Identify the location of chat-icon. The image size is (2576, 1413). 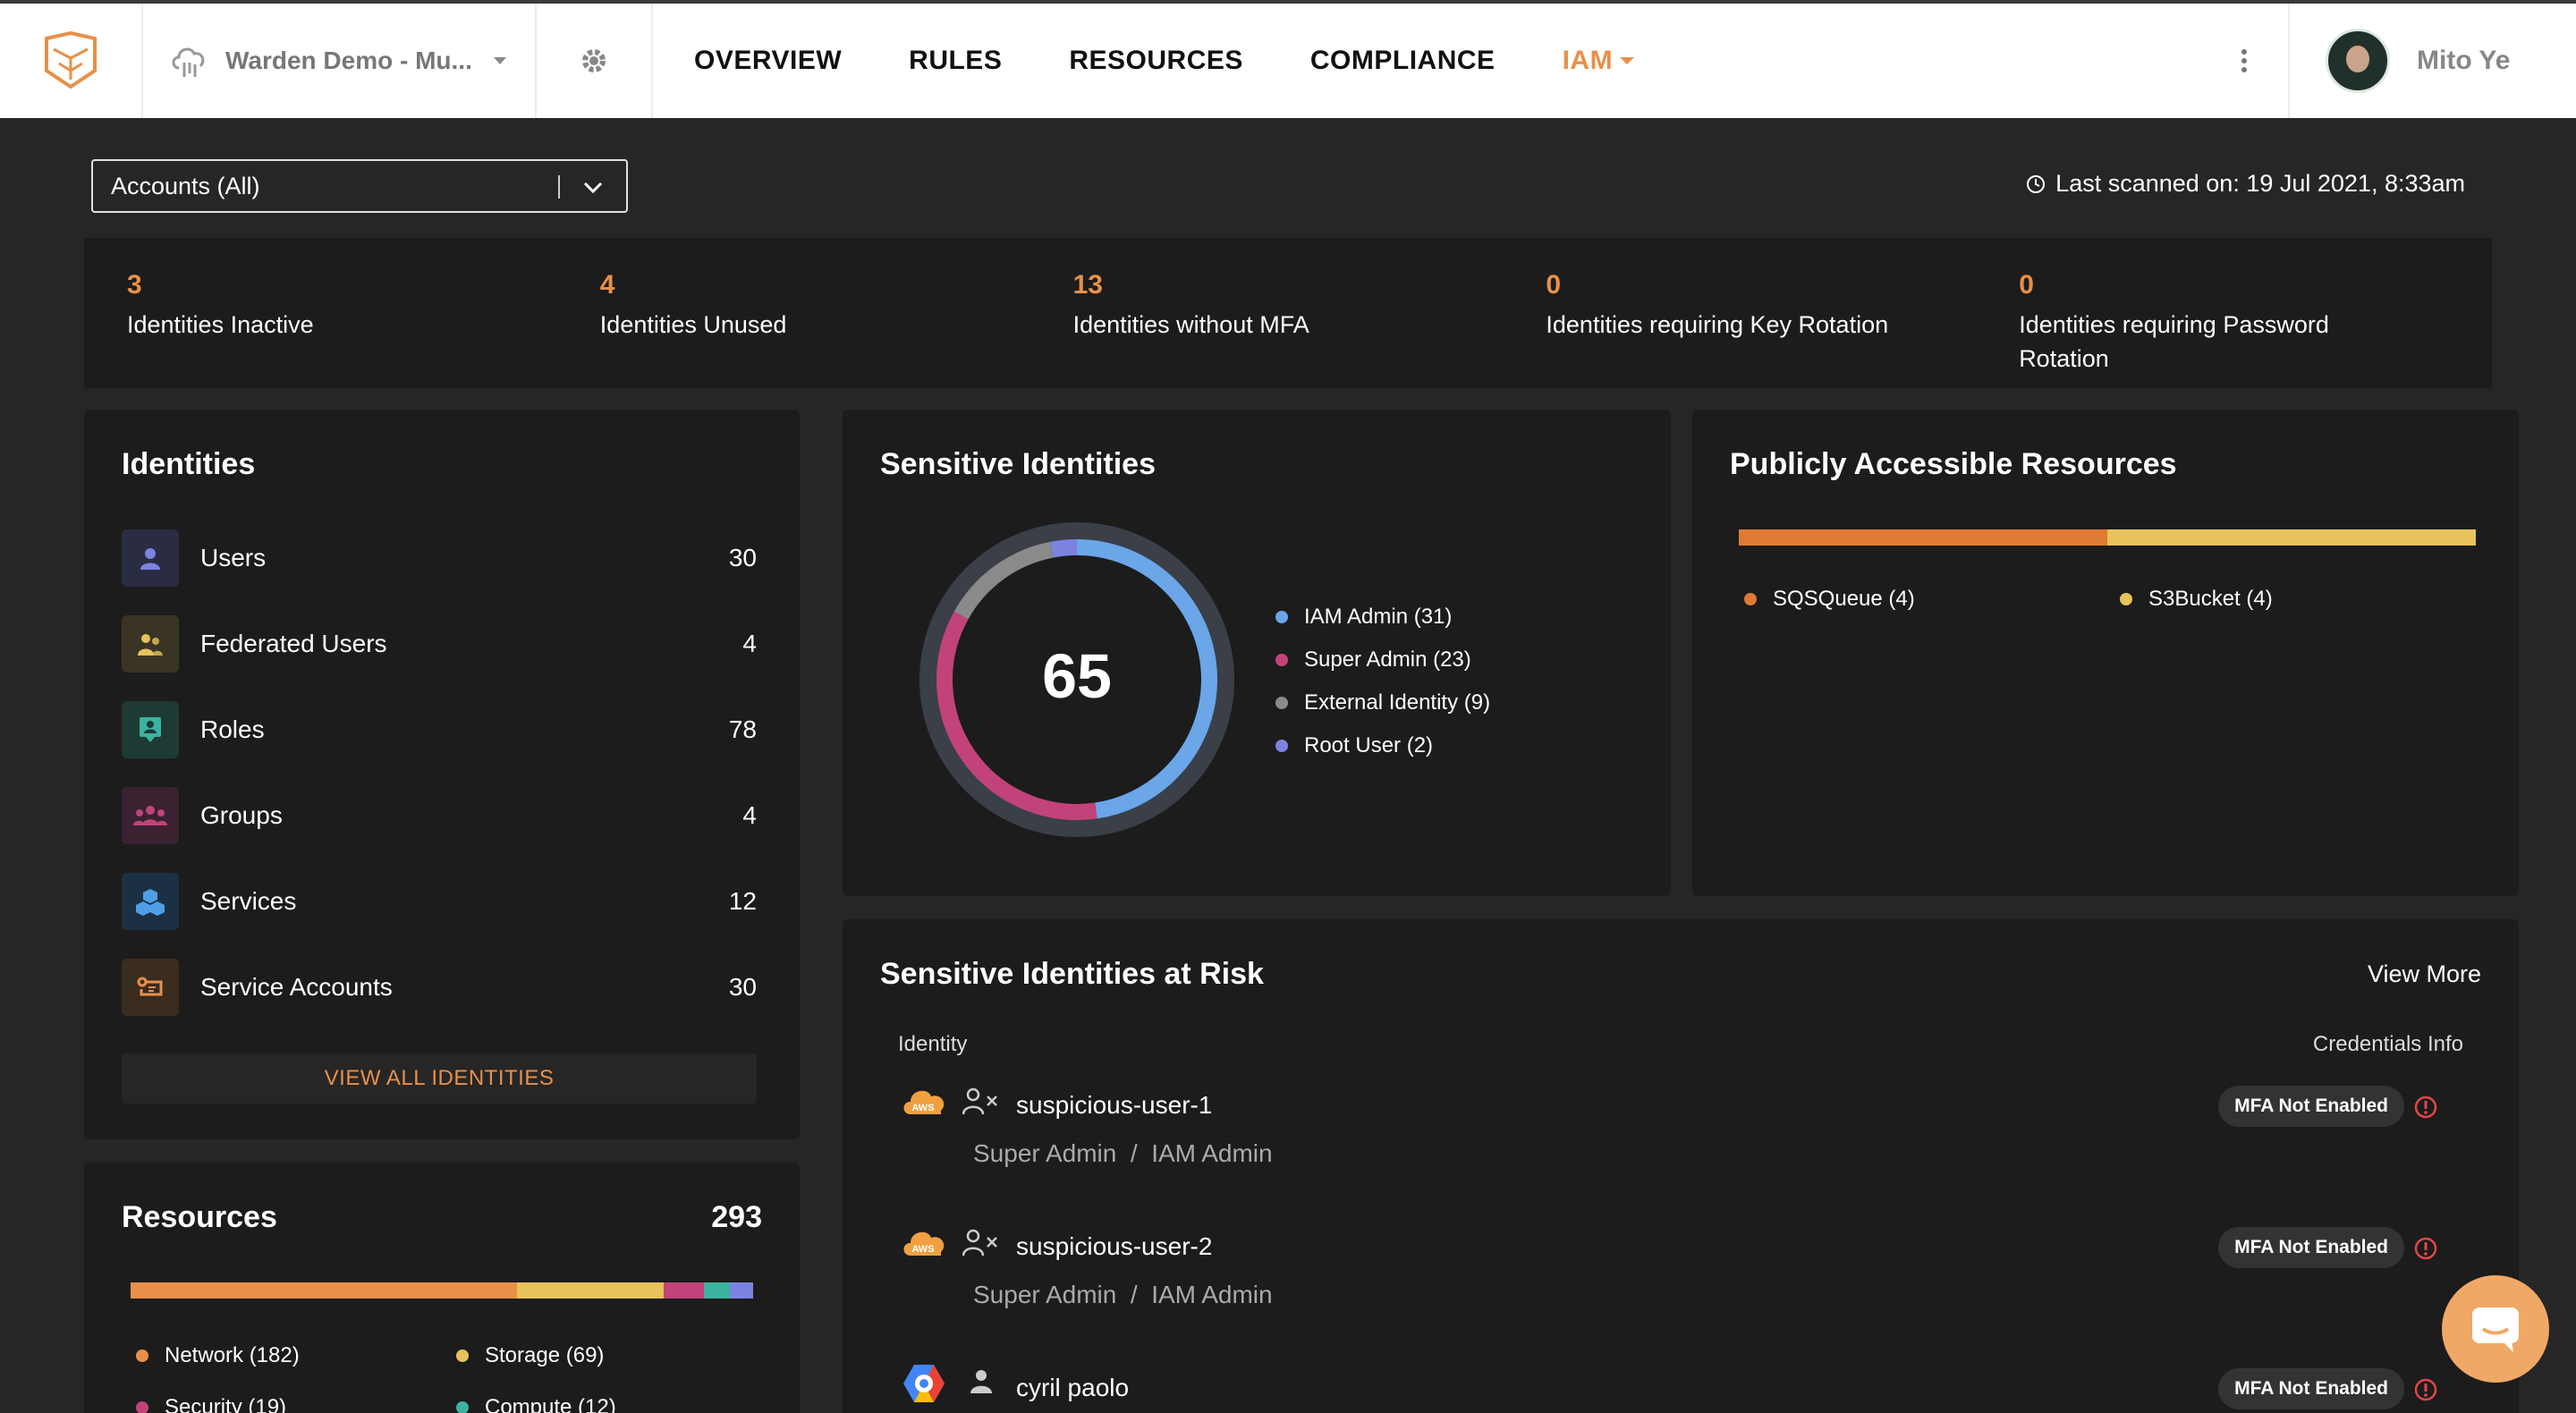
(2495, 1329).